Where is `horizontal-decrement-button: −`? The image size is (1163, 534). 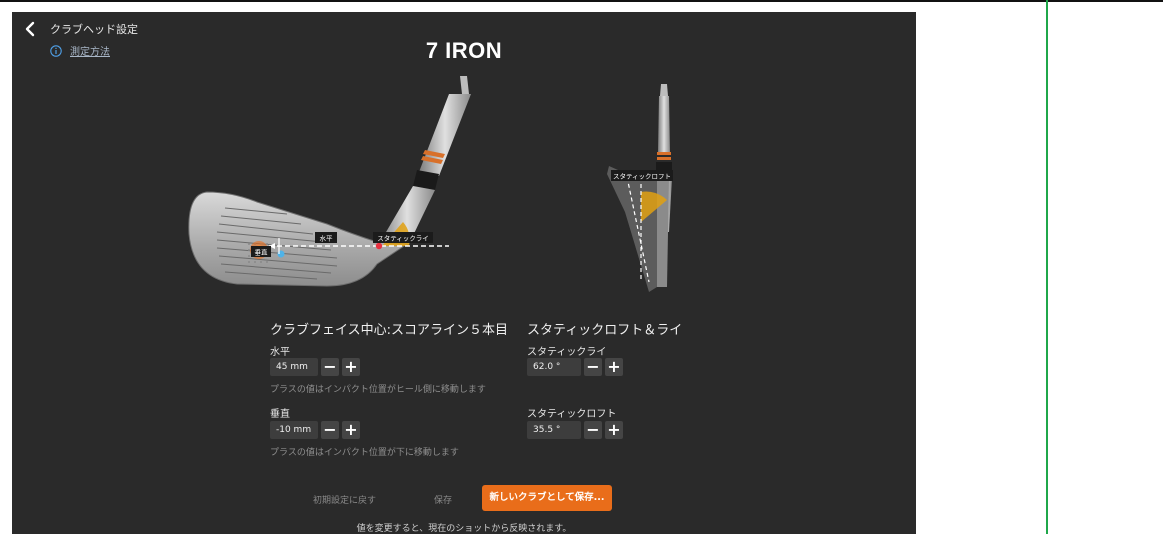 horizontal-decrement-button: − is located at coordinates (330, 367).